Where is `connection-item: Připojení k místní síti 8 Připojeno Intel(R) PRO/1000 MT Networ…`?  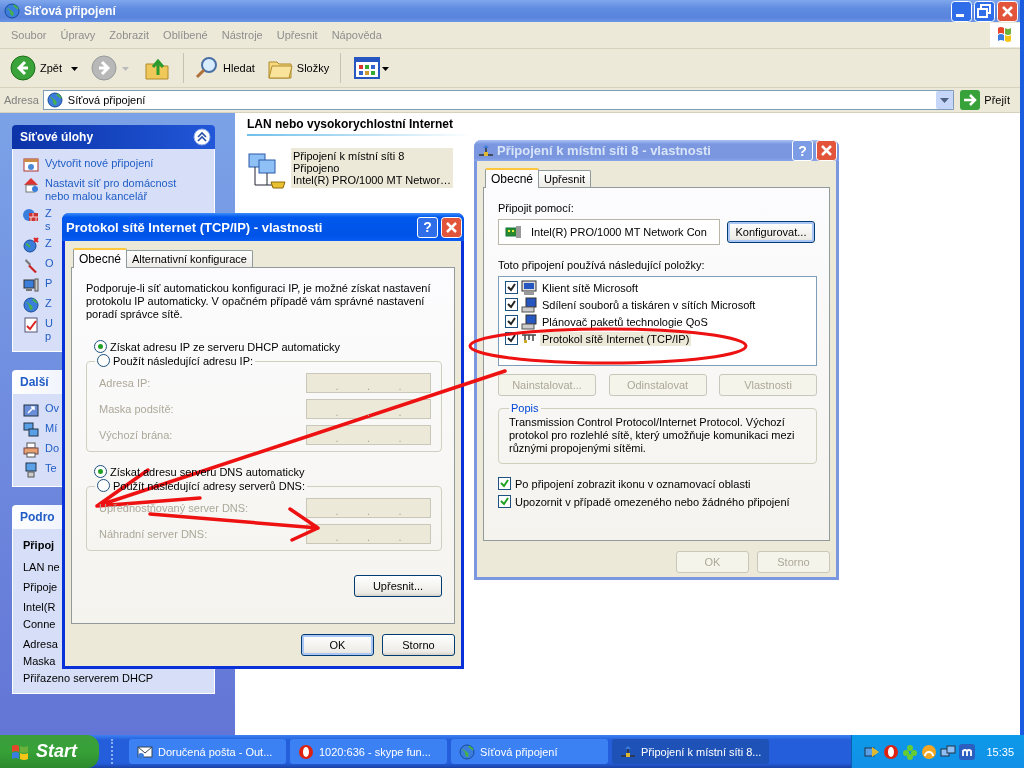 connection-item: Připojení k místní síti 8 Připojeno Intel(R) PRO/1000 MT Networ… is located at coordinates (372, 168).